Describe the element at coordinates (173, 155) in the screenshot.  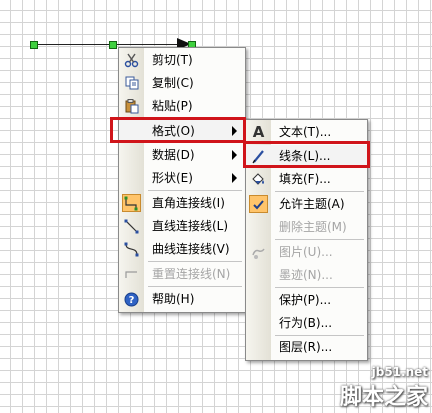
I see `menu-item-label: 数据(D)` at that location.